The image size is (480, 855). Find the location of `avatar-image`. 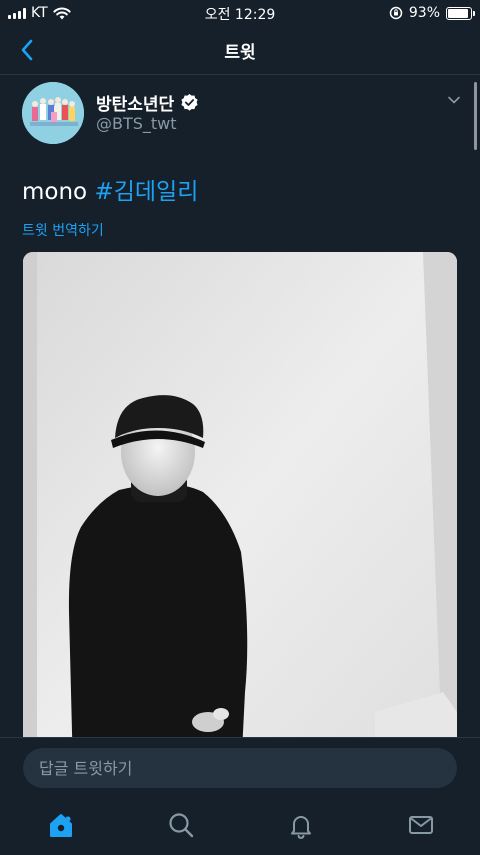

avatar-image is located at coordinates (53, 113).